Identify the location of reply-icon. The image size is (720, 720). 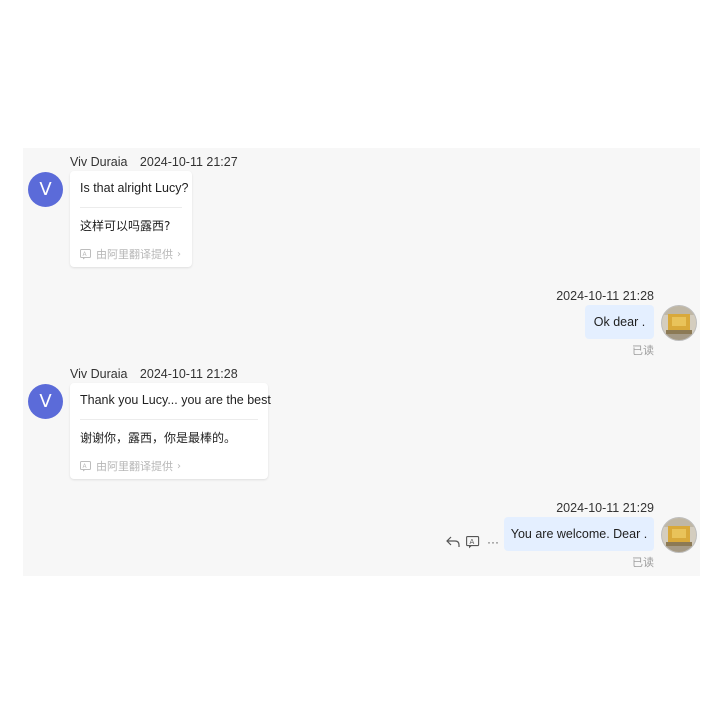
(453, 542).